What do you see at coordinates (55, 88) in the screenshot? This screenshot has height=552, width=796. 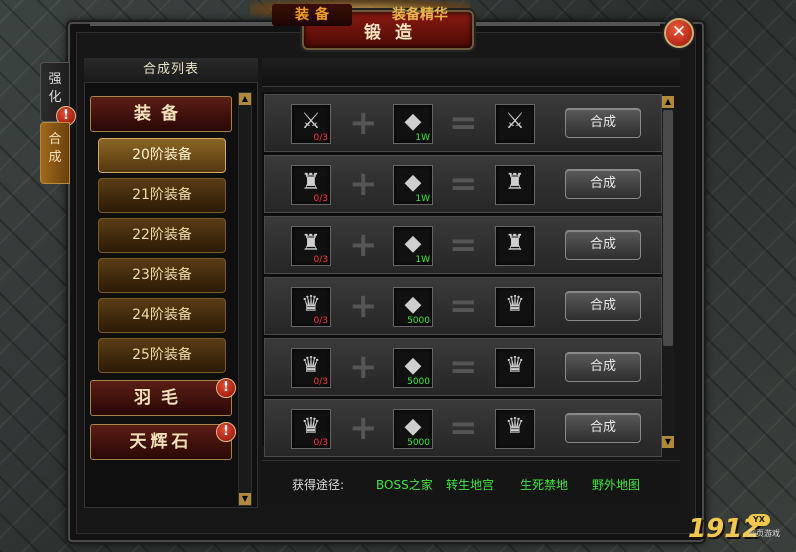 I see `tab-strengthen-label: 强化` at bounding box center [55, 88].